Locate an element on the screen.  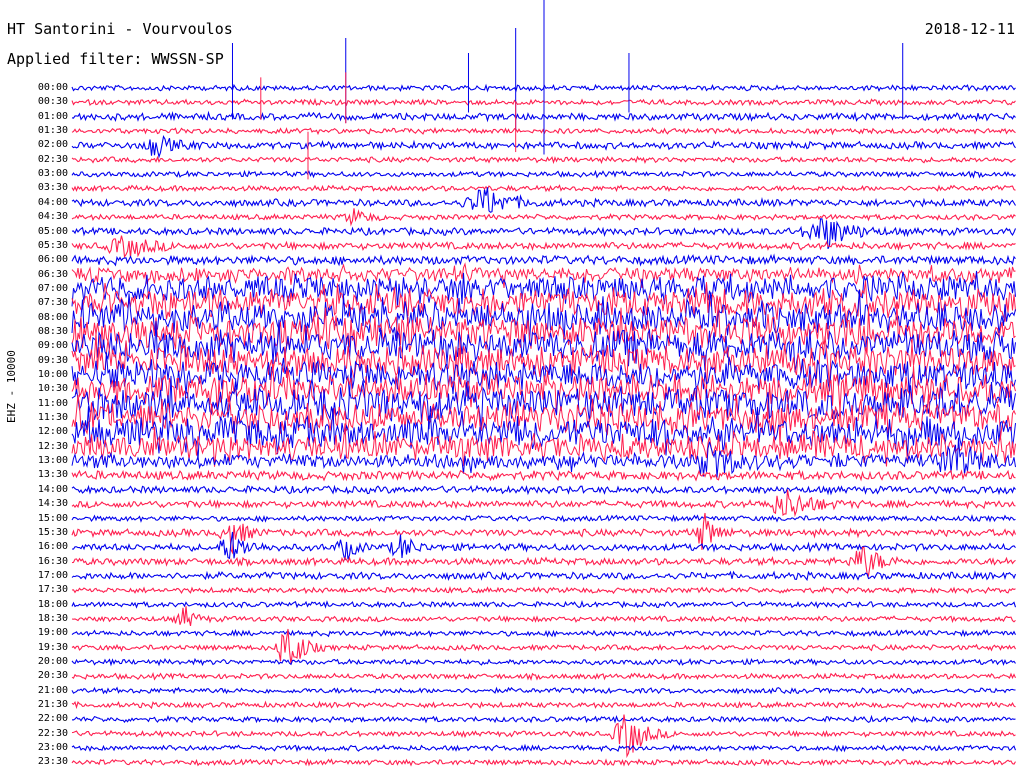
trace-2030 is located at coordinates (544, 676).